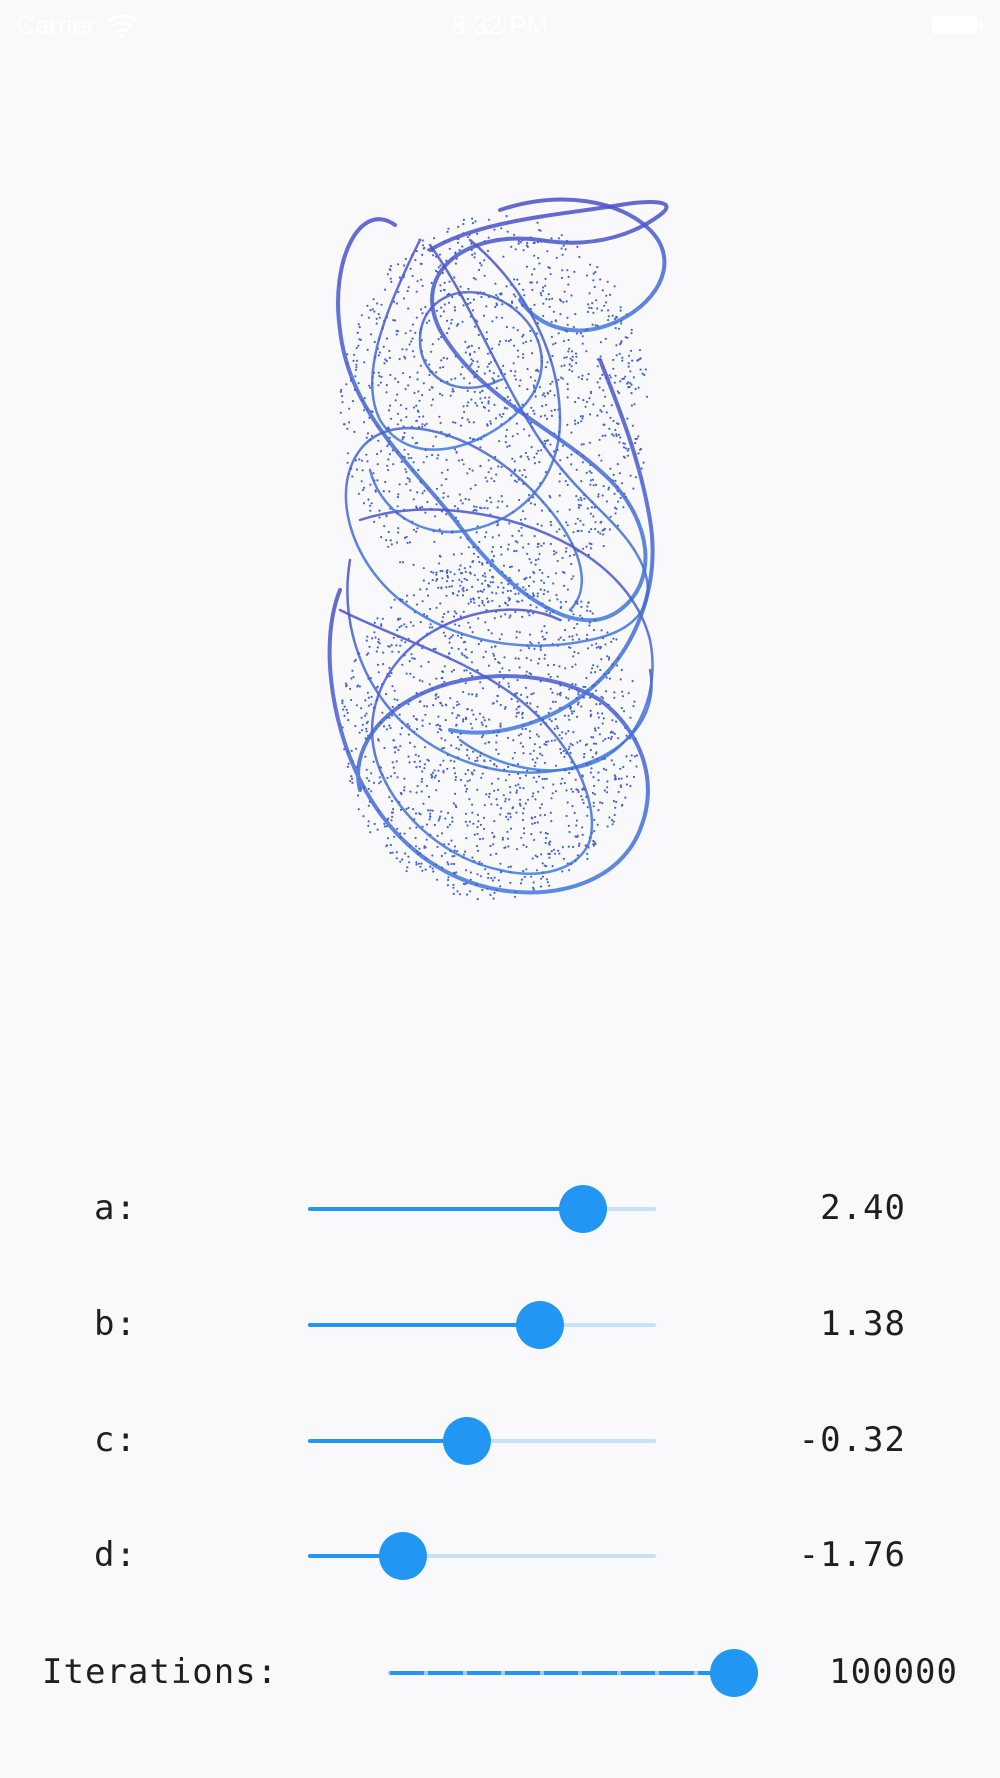 The height and width of the screenshot is (1778, 1000). What do you see at coordinates (445, 1209) in the screenshot?
I see `parameter-slider-active-track` at bounding box center [445, 1209].